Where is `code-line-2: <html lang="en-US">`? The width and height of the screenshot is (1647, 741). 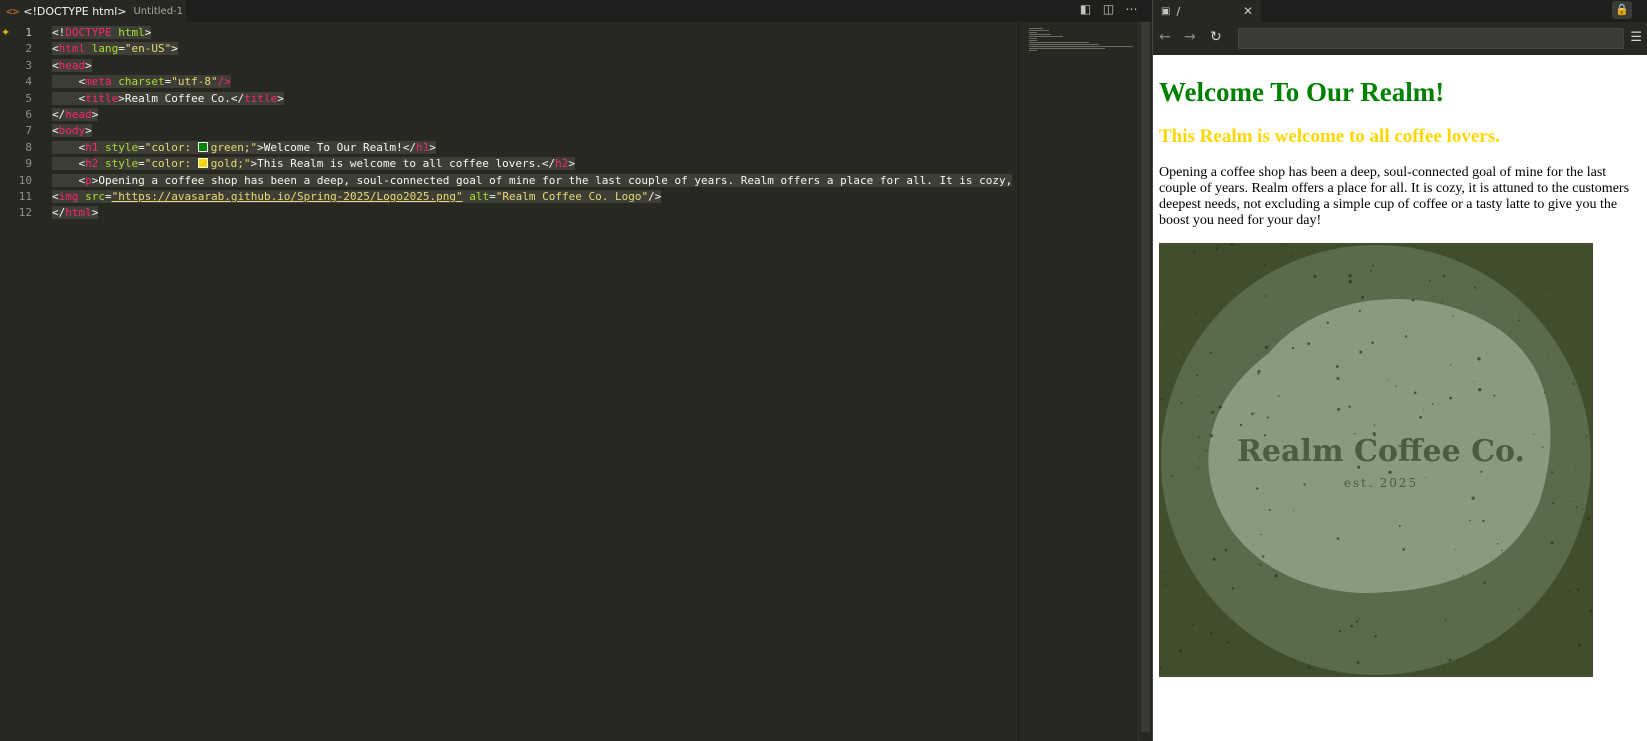
code-line-2: <html lang="en-US"> is located at coordinates (535, 49).